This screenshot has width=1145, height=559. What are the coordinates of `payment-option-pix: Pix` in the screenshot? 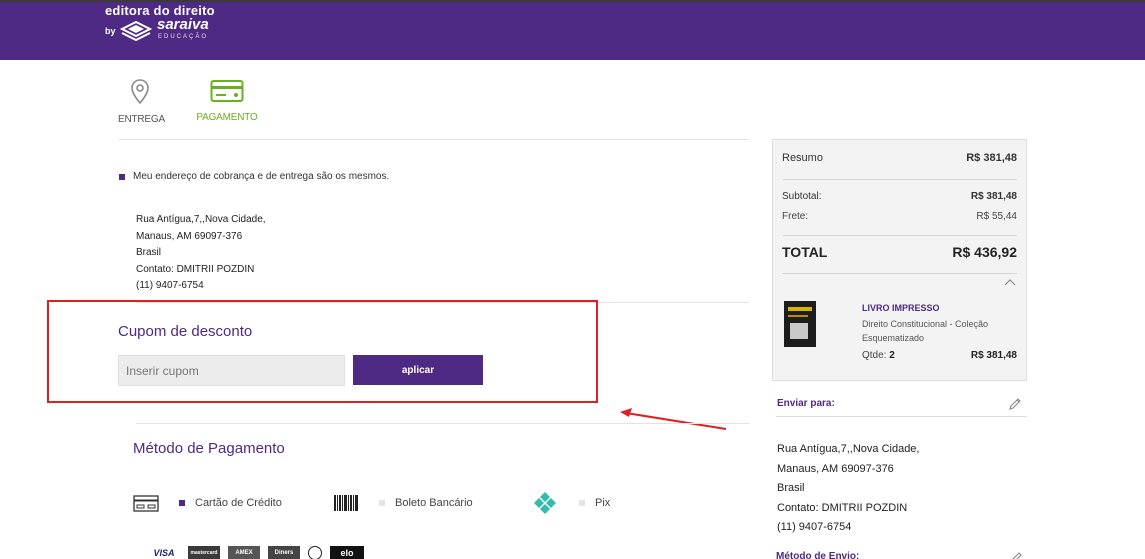 It's located at (572, 503).